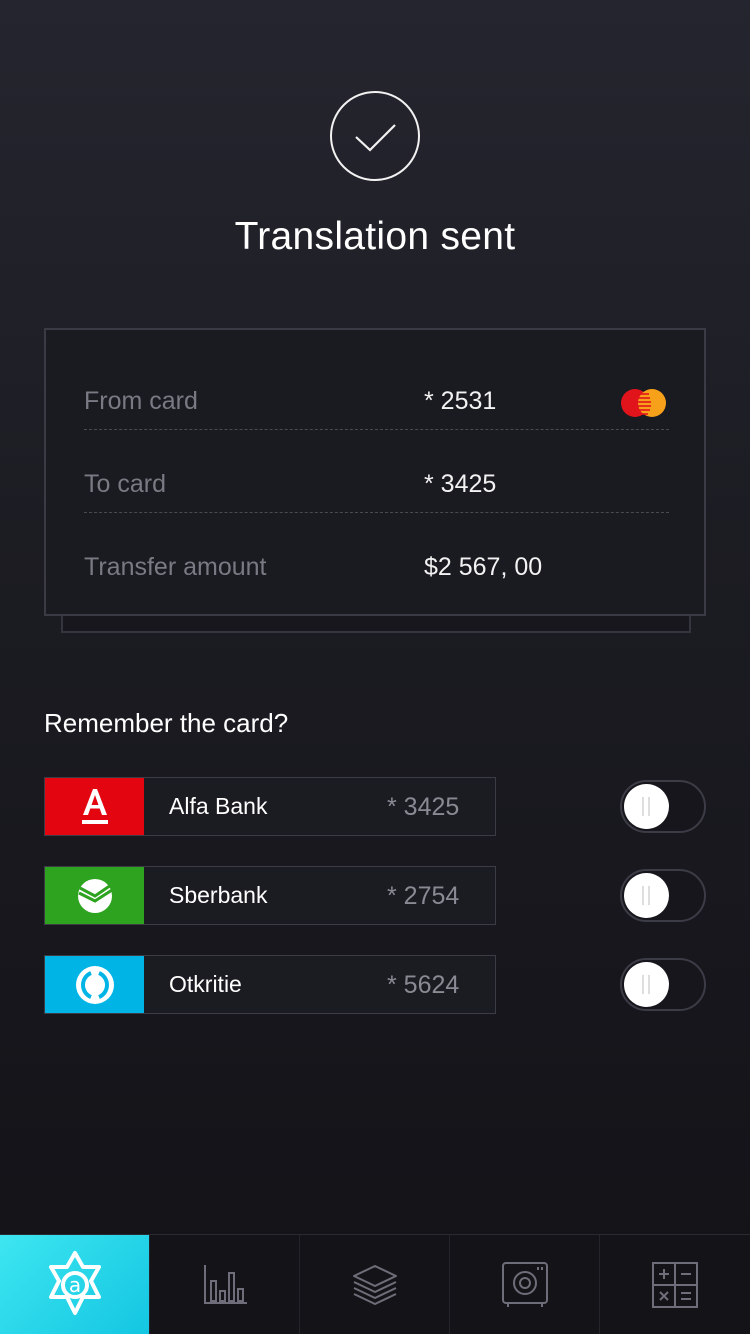 The width and height of the screenshot is (750, 1334). I want to click on tab-safe, so click(525, 1284).